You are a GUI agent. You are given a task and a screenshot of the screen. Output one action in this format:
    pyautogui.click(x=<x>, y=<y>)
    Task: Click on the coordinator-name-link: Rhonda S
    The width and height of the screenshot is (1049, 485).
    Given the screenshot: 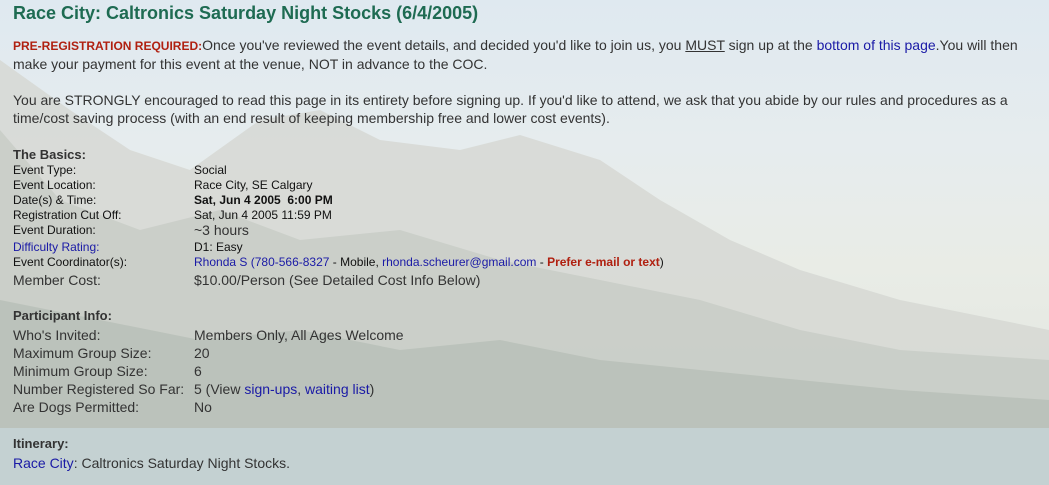 What is the action you would take?
    pyautogui.click(x=220, y=262)
    